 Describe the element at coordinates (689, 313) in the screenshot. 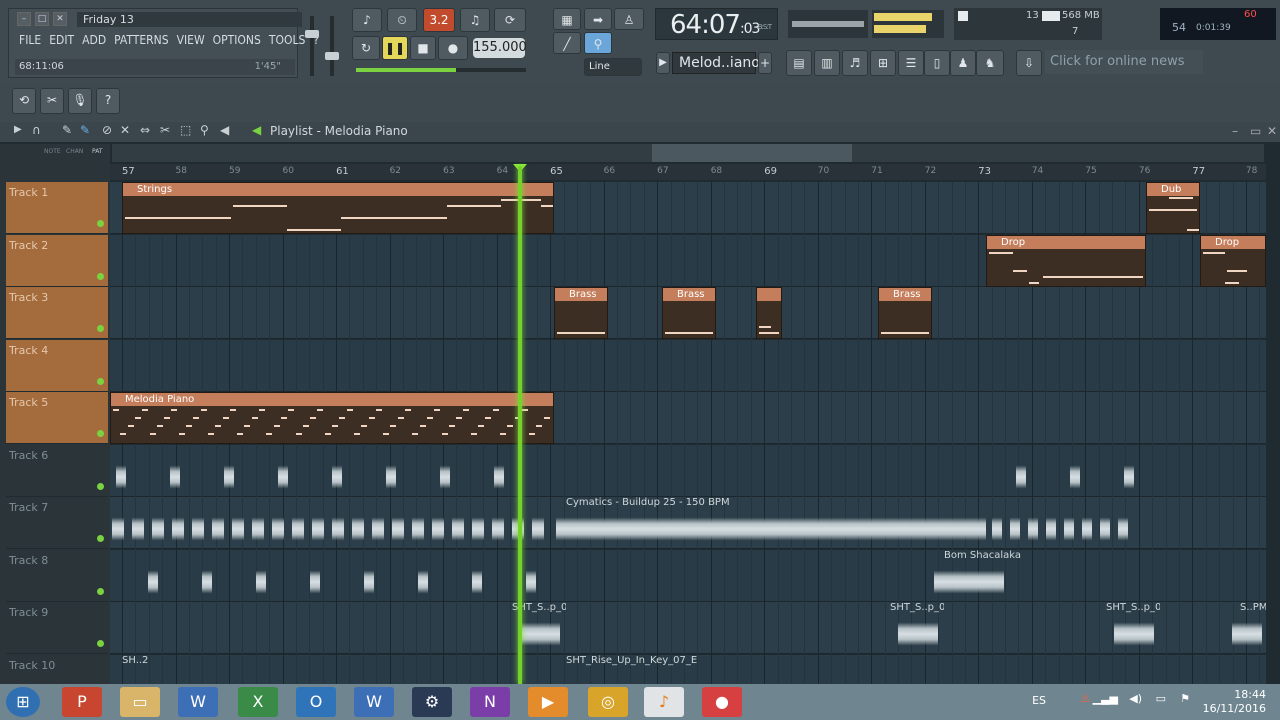

I see `pattern-clip-brass: Brass` at that location.